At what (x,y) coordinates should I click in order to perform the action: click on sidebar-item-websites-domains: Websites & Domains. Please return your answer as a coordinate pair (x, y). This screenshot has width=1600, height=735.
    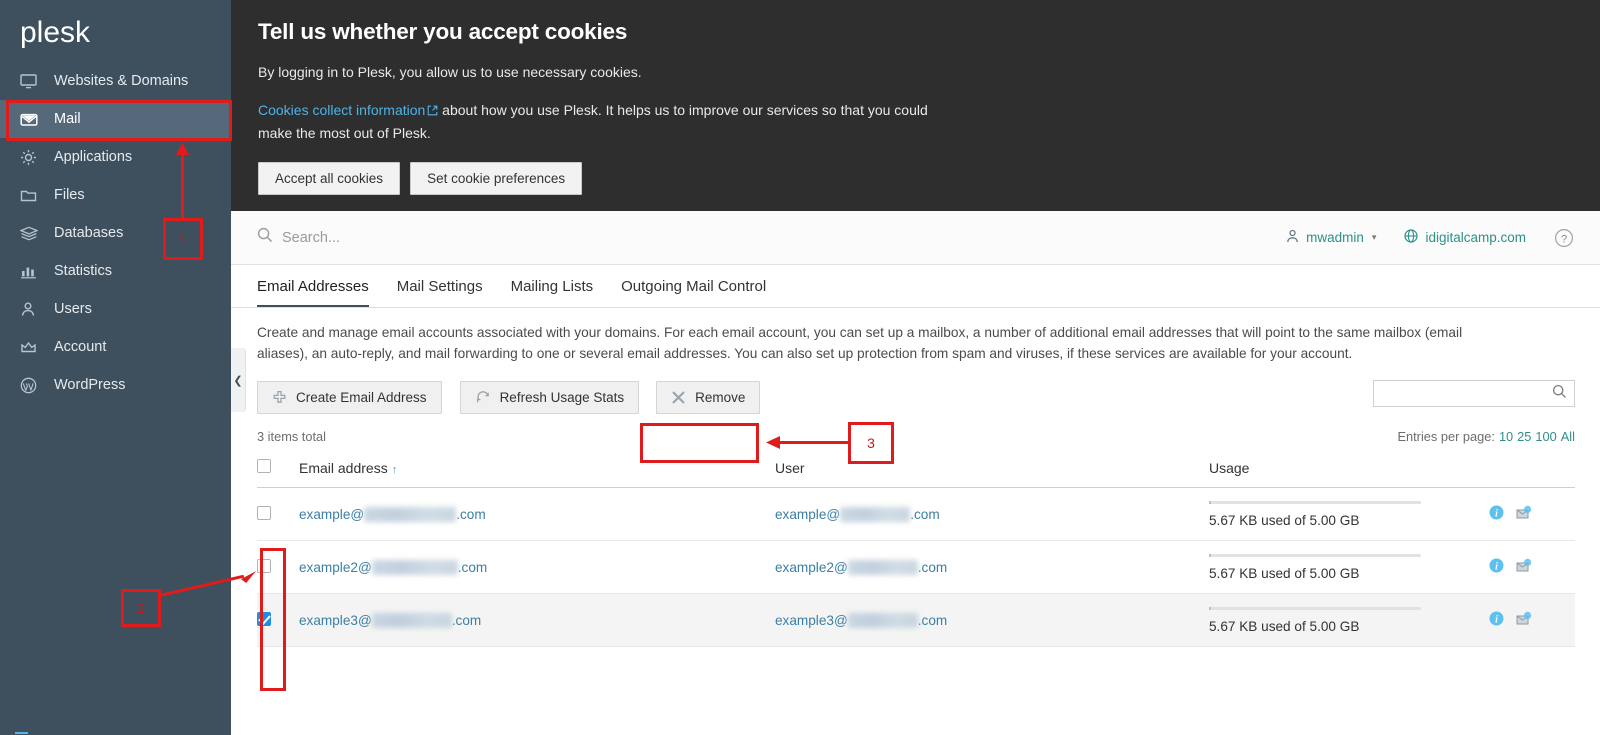
    Looking at the image, I should click on (115, 81).